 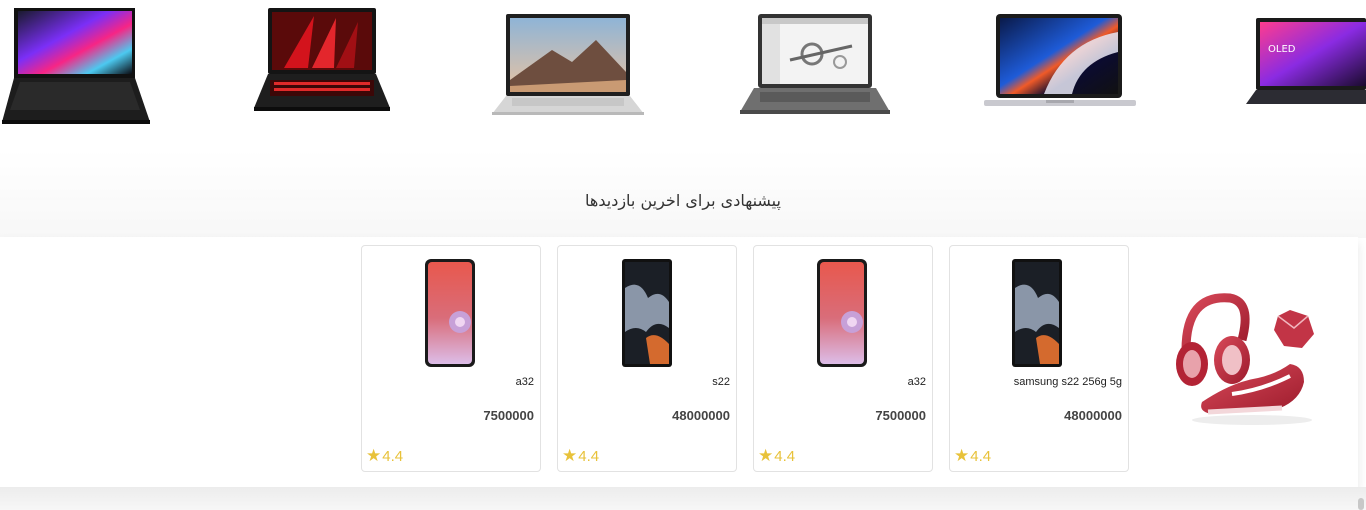 I want to click on laptop-cad-screen-icon, so click(x=815, y=63).